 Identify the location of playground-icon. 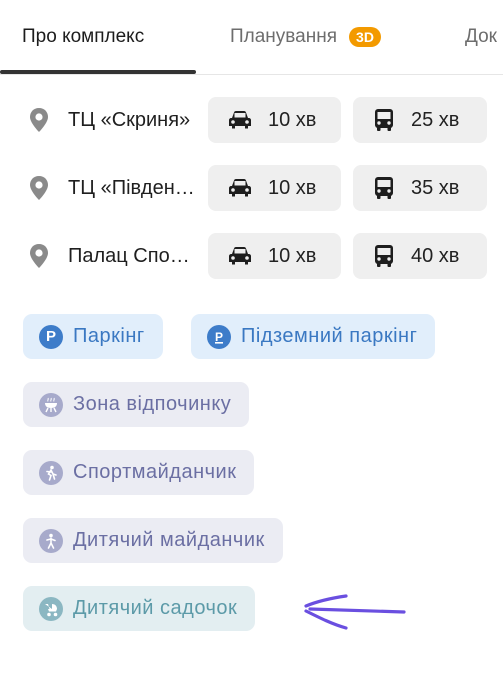
(51, 540).